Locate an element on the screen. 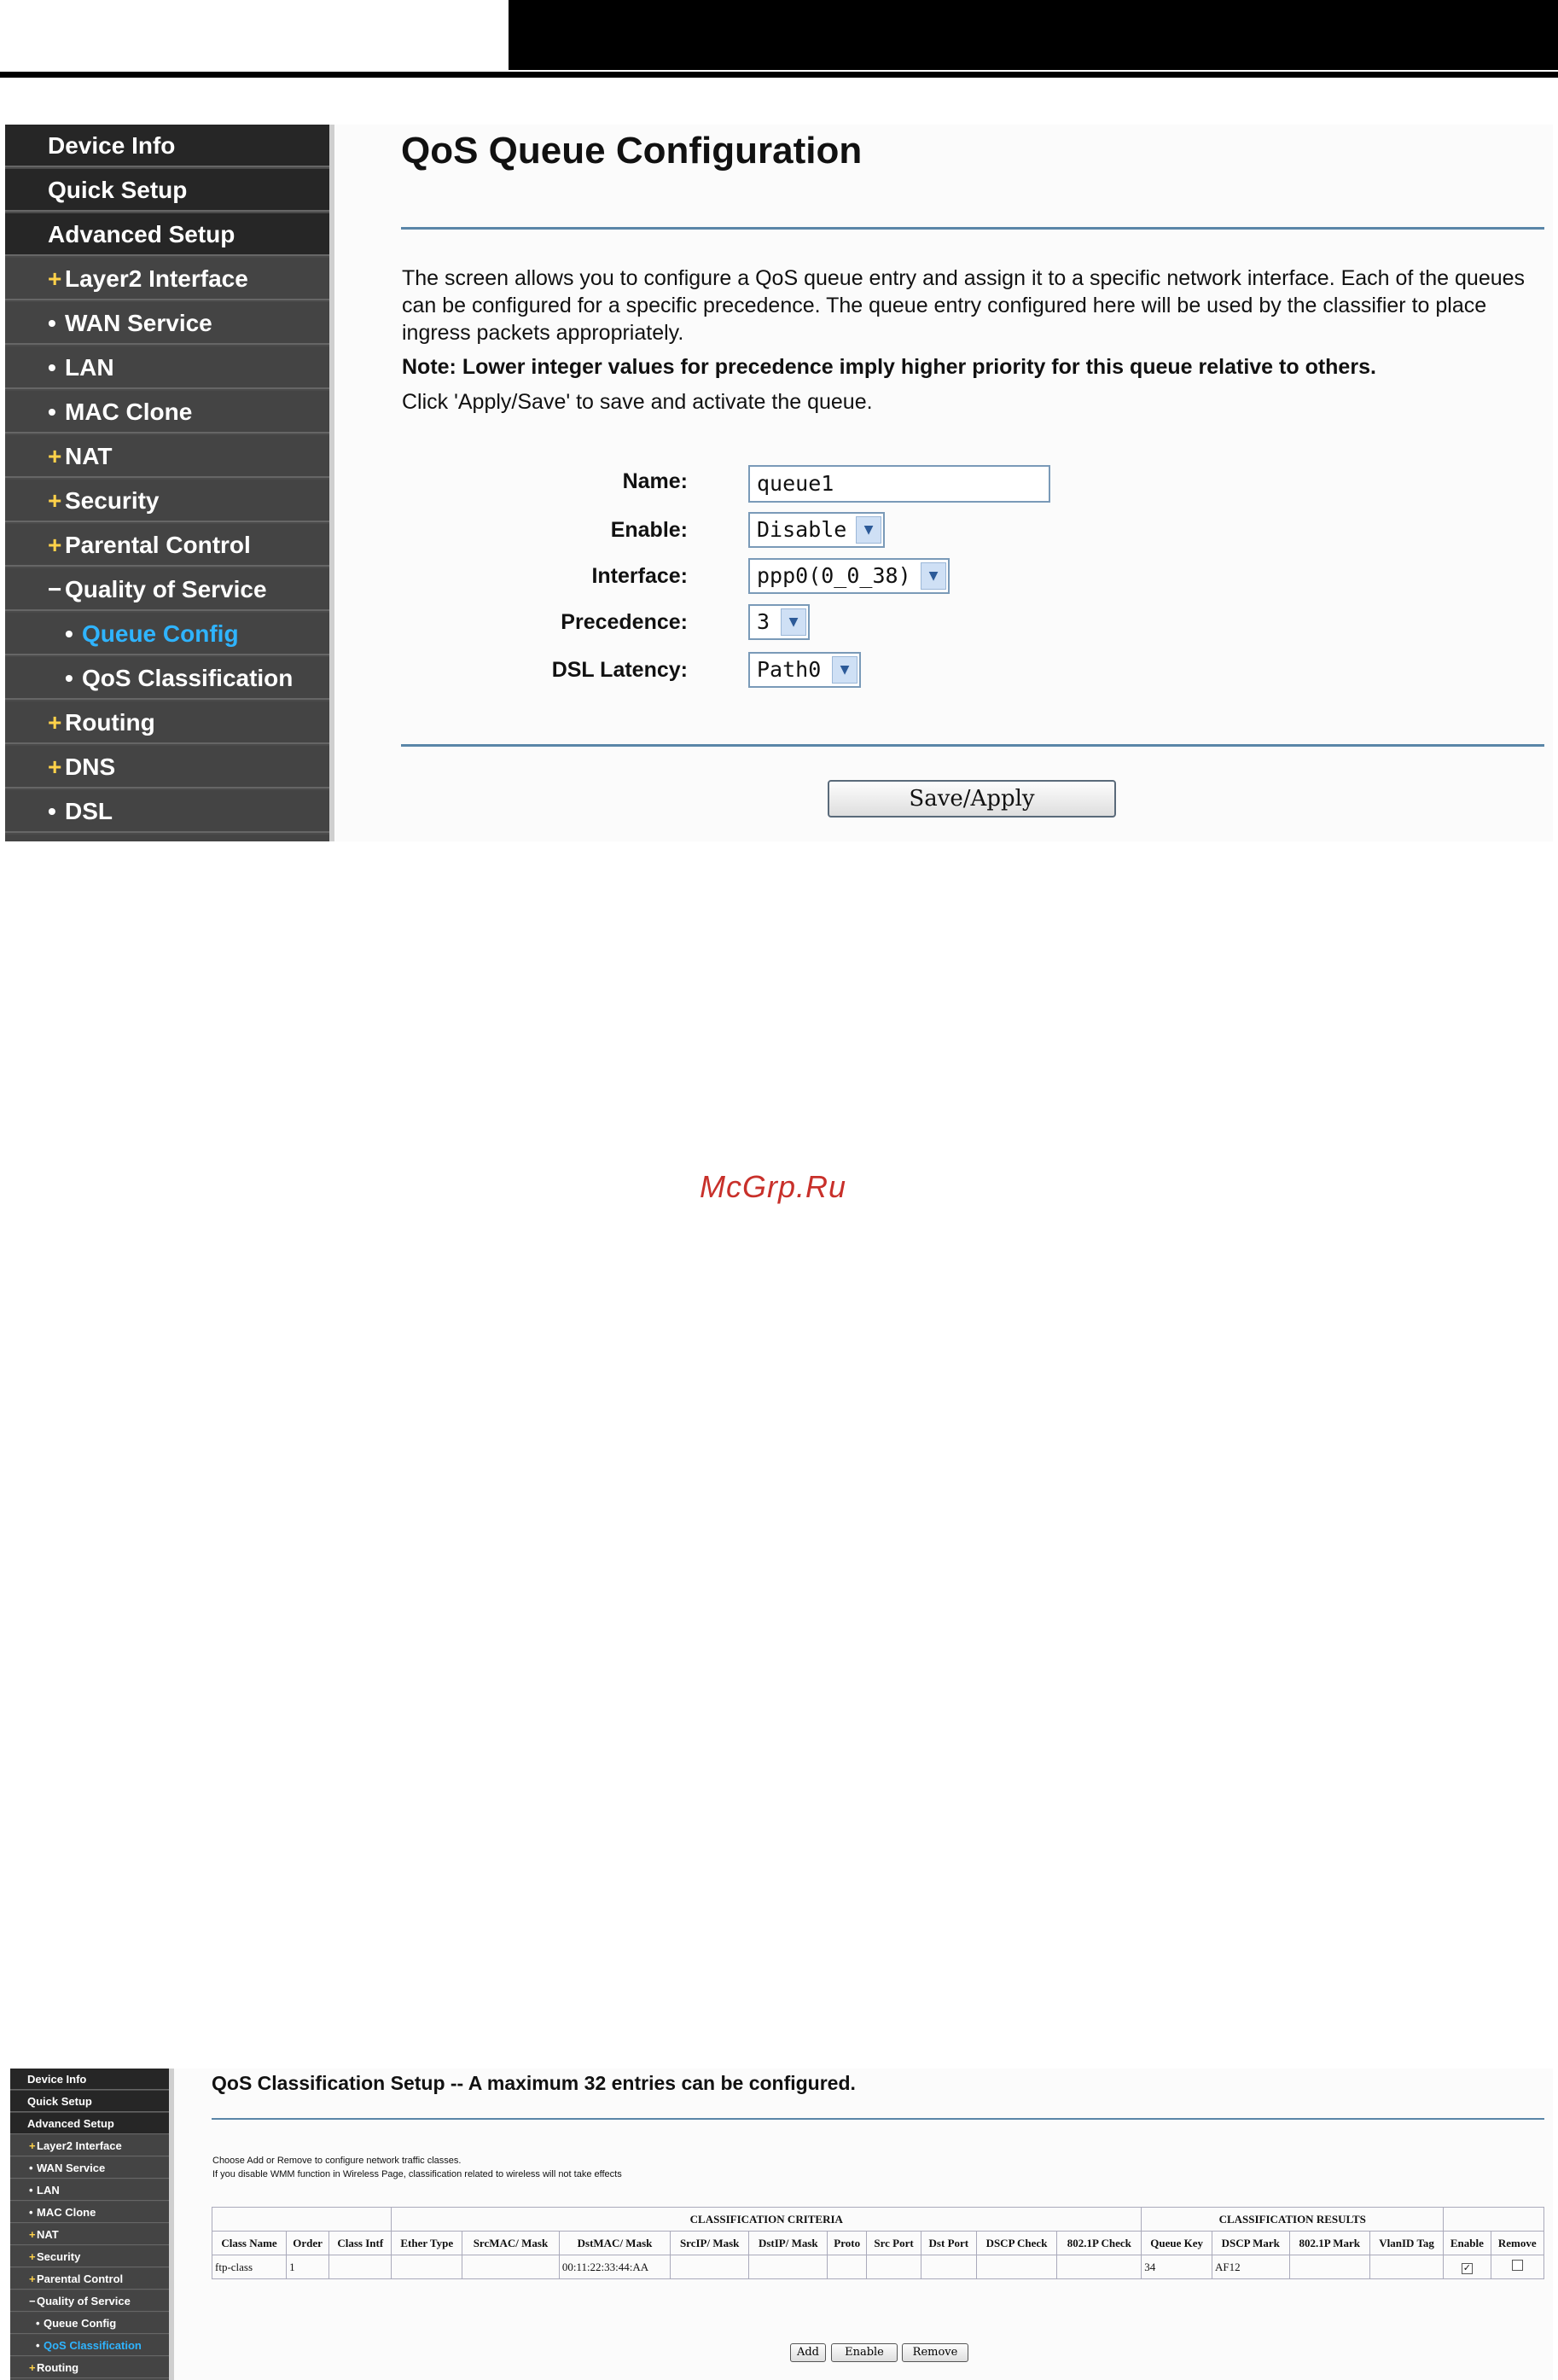 The width and height of the screenshot is (1558, 2380). results-group-header: CLASSIFICATION RESULTS is located at coordinates (1293, 2220).